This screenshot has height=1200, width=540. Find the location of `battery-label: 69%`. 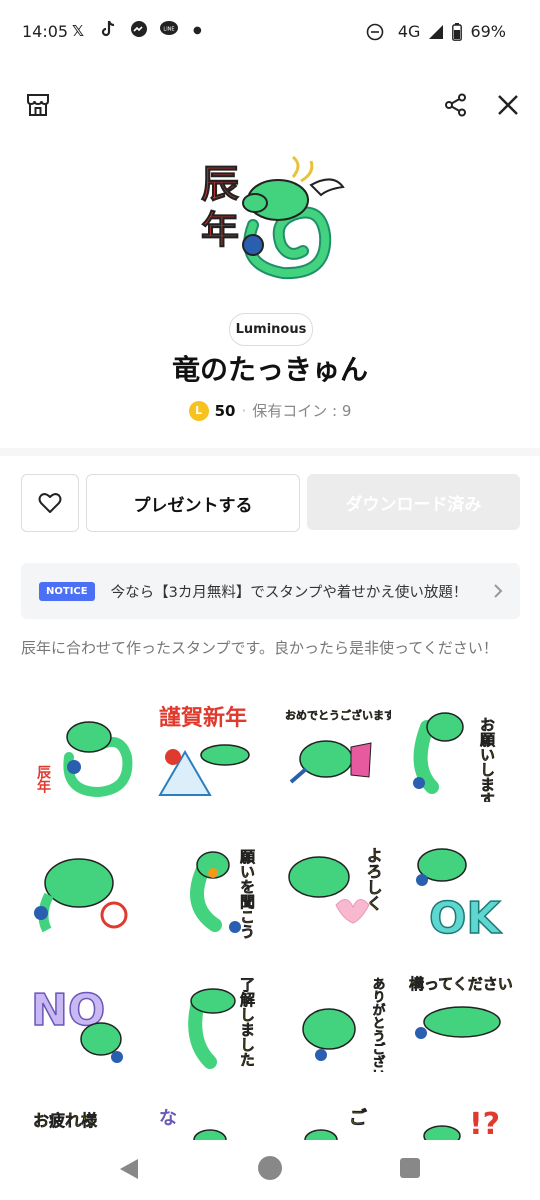

battery-label: 69% is located at coordinates (488, 31).